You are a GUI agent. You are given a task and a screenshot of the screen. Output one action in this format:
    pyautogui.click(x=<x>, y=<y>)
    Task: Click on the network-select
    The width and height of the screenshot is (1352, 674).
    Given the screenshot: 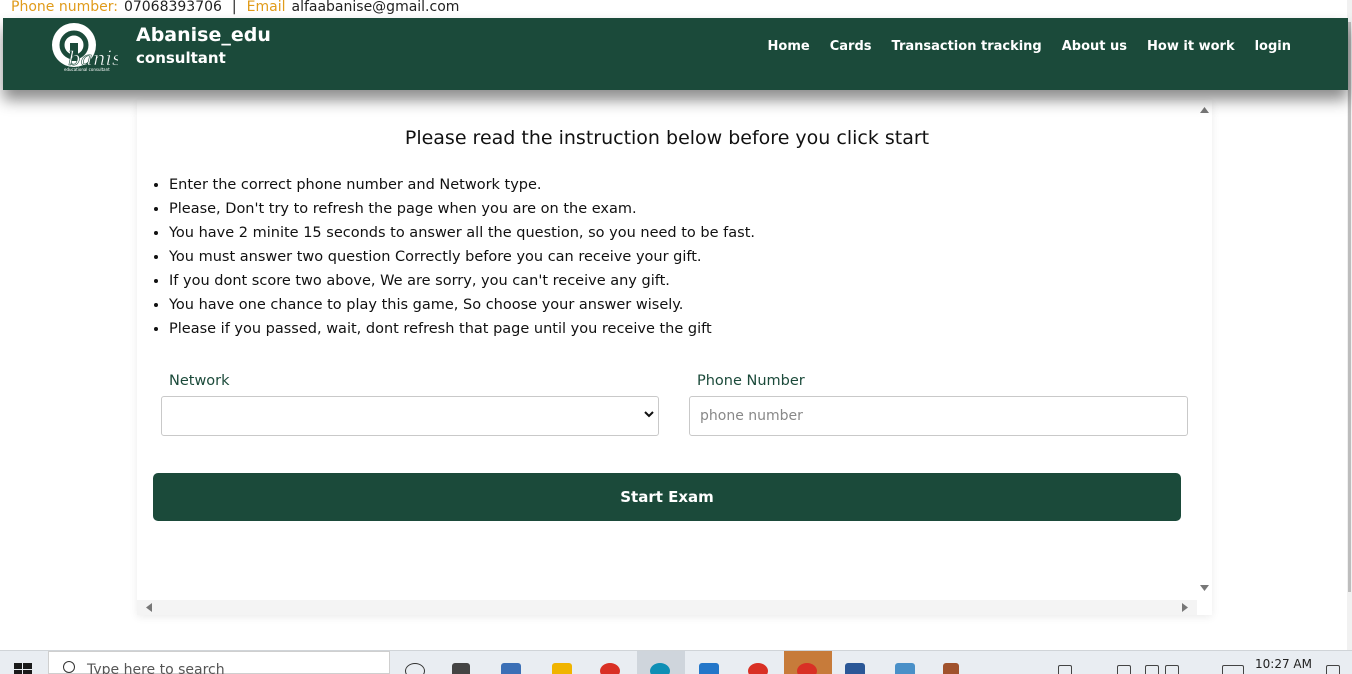 What is the action you would take?
    pyautogui.click(x=410, y=416)
    